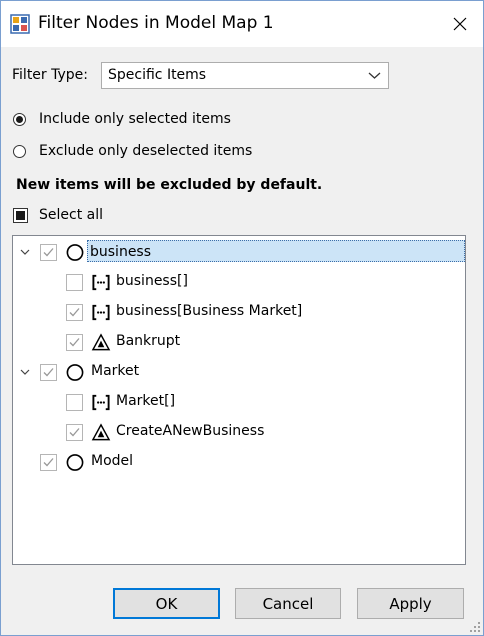 The image size is (484, 636). I want to click on tree-node-label: Market, so click(115, 371).